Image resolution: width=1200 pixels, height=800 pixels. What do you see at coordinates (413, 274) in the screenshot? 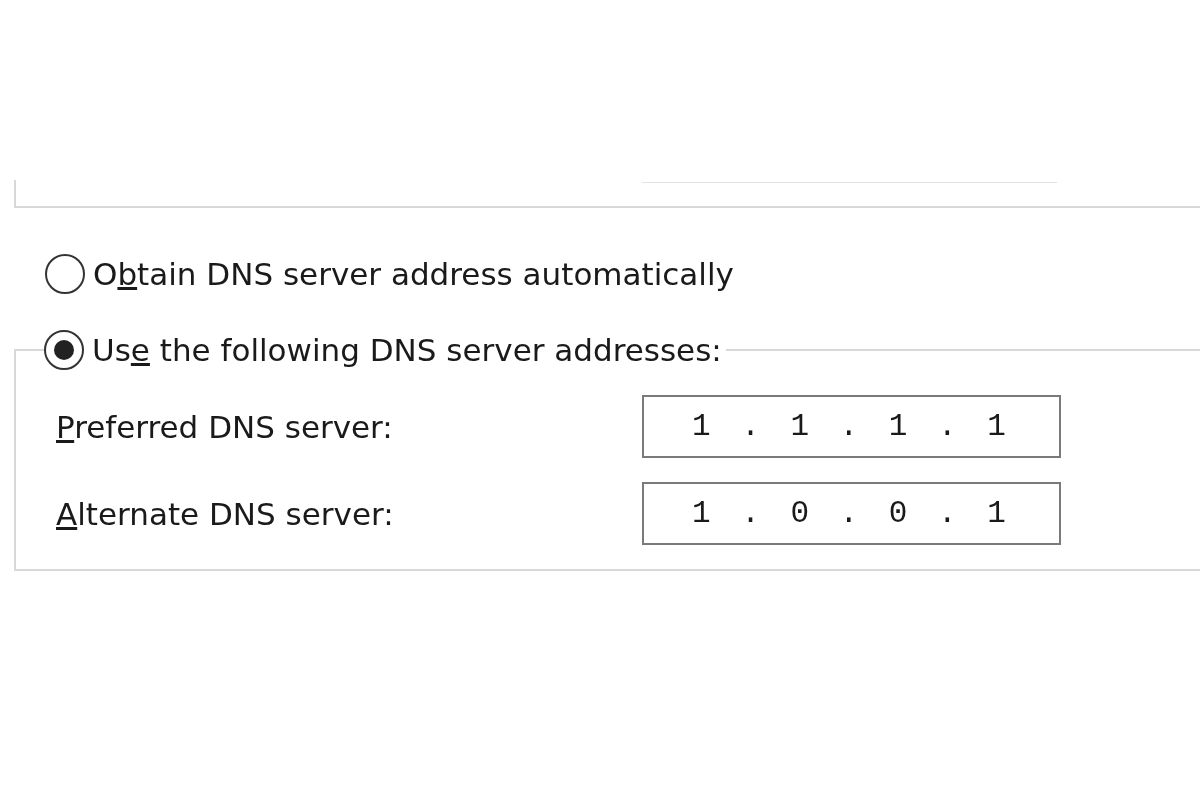
I see `radio-label: Obtain DNS server address automatically` at bounding box center [413, 274].